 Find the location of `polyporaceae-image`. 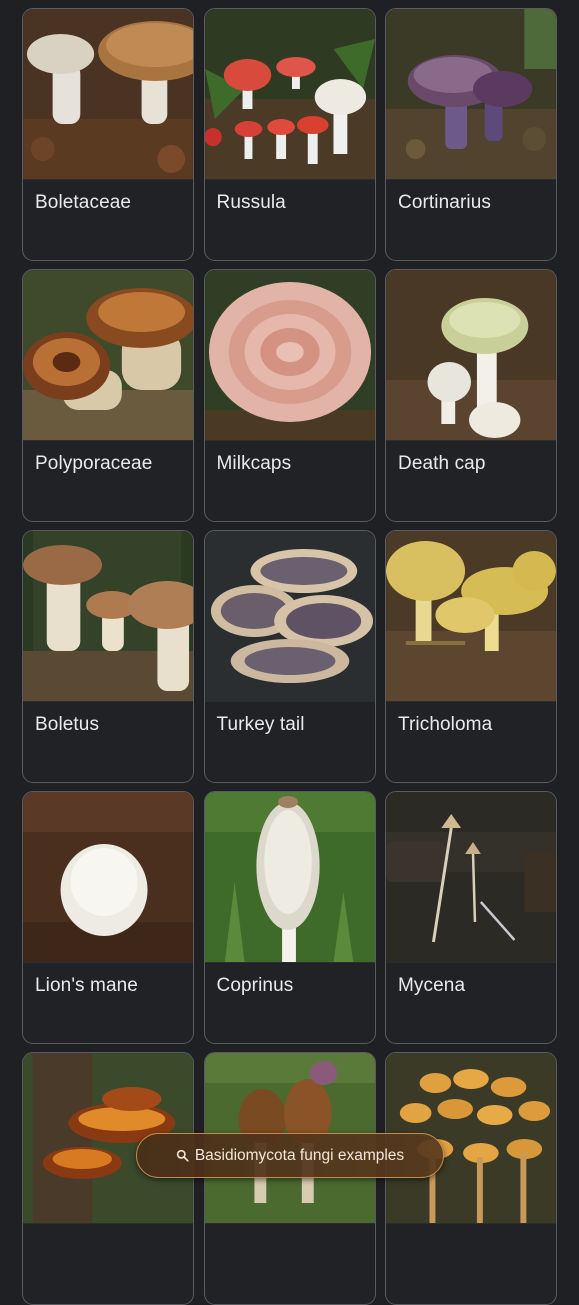

polyporaceae-image is located at coordinates (108, 355).